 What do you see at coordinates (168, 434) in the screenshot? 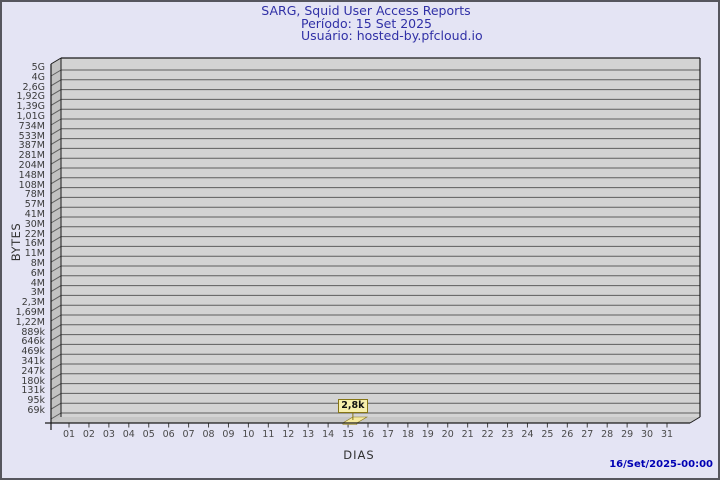
I see `x-tick-label: 06` at bounding box center [168, 434].